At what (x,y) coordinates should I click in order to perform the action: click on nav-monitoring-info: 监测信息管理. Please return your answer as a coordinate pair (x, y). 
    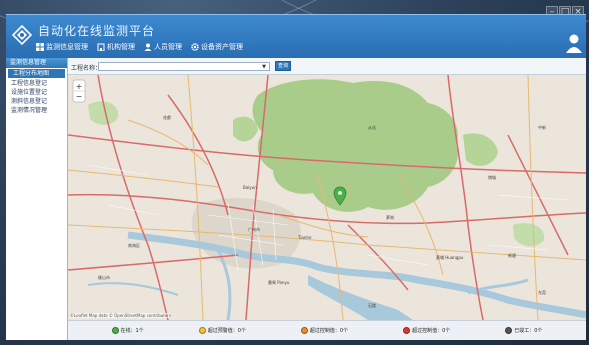
    Looking at the image, I should click on (62, 47).